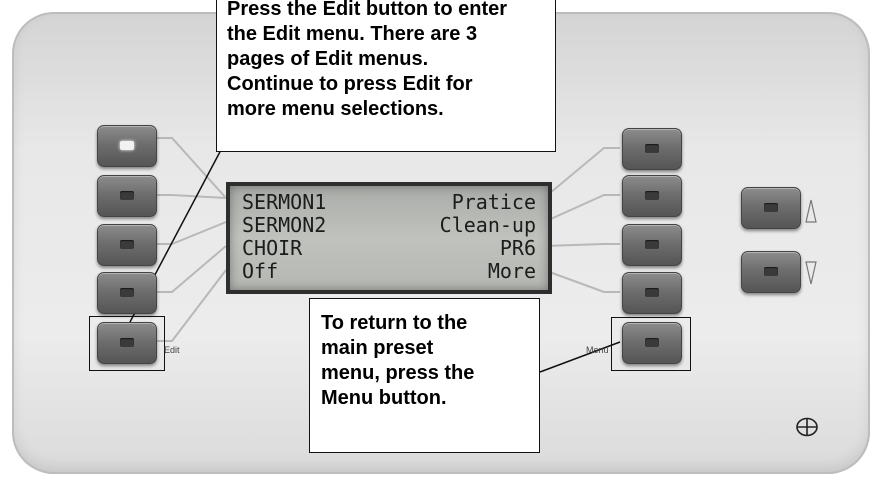 The height and width of the screenshot is (485, 878). What do you see at coordinates (377, 348) in the screenshot?
I see `callout-line: main preset` at bounding box center [377, 348].